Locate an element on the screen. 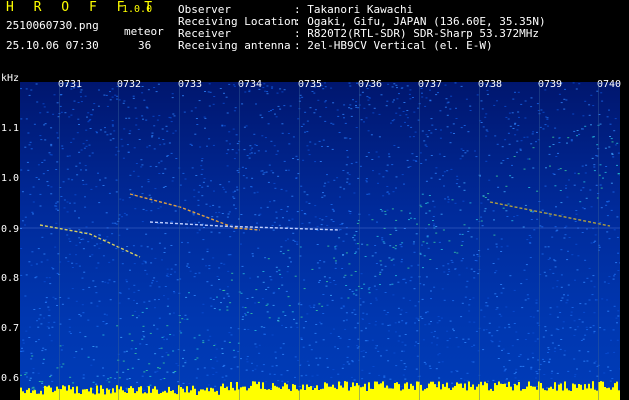 This screenshot has height=400, width=629. y-unit-label: kHz is located at coordinates (10, 78).